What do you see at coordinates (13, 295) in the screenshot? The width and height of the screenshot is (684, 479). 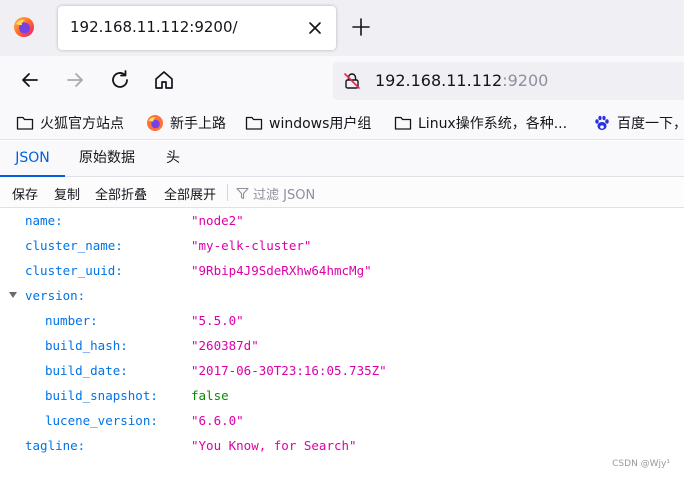 I see `expand-toggle-icon` at bounding box center [13, 295].